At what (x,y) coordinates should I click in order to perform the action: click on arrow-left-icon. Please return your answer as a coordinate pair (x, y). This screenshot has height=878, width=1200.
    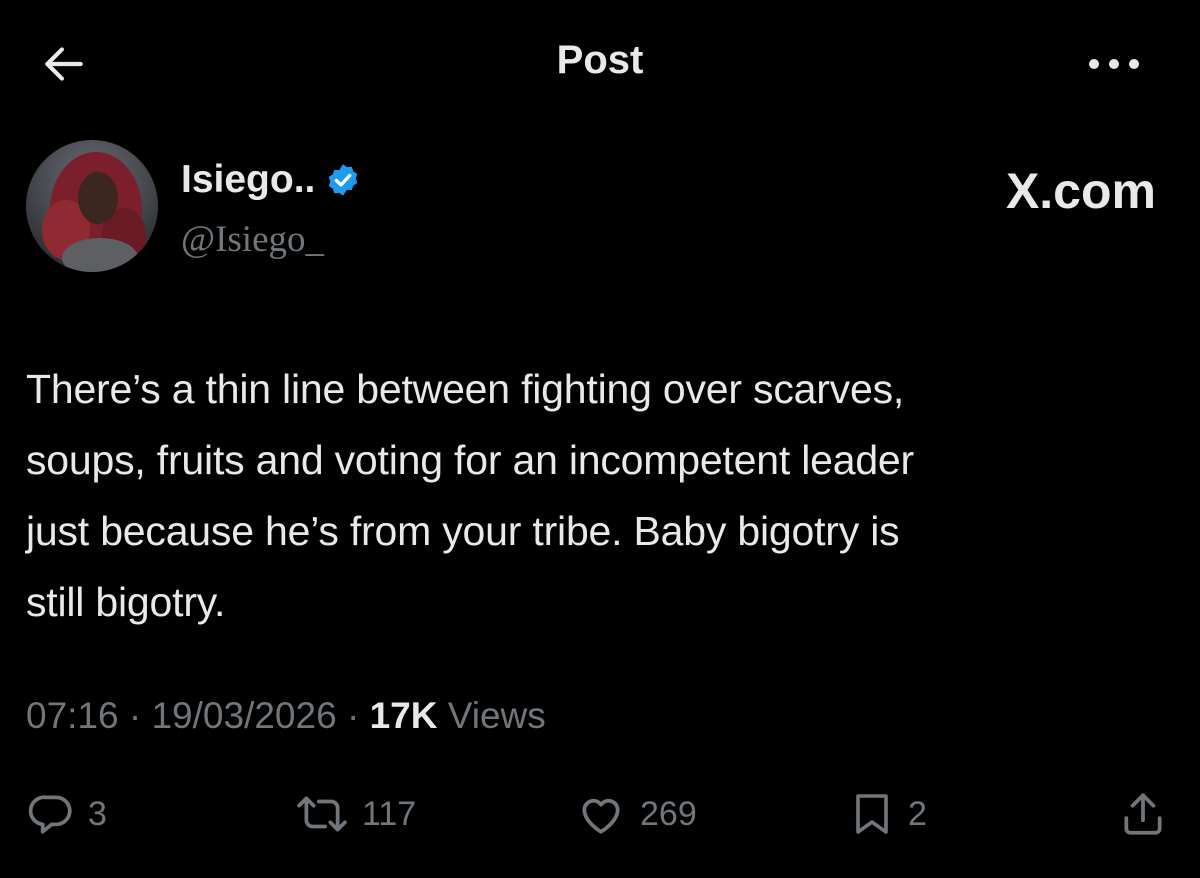
    Looking at the image, I should click on (64, 64).